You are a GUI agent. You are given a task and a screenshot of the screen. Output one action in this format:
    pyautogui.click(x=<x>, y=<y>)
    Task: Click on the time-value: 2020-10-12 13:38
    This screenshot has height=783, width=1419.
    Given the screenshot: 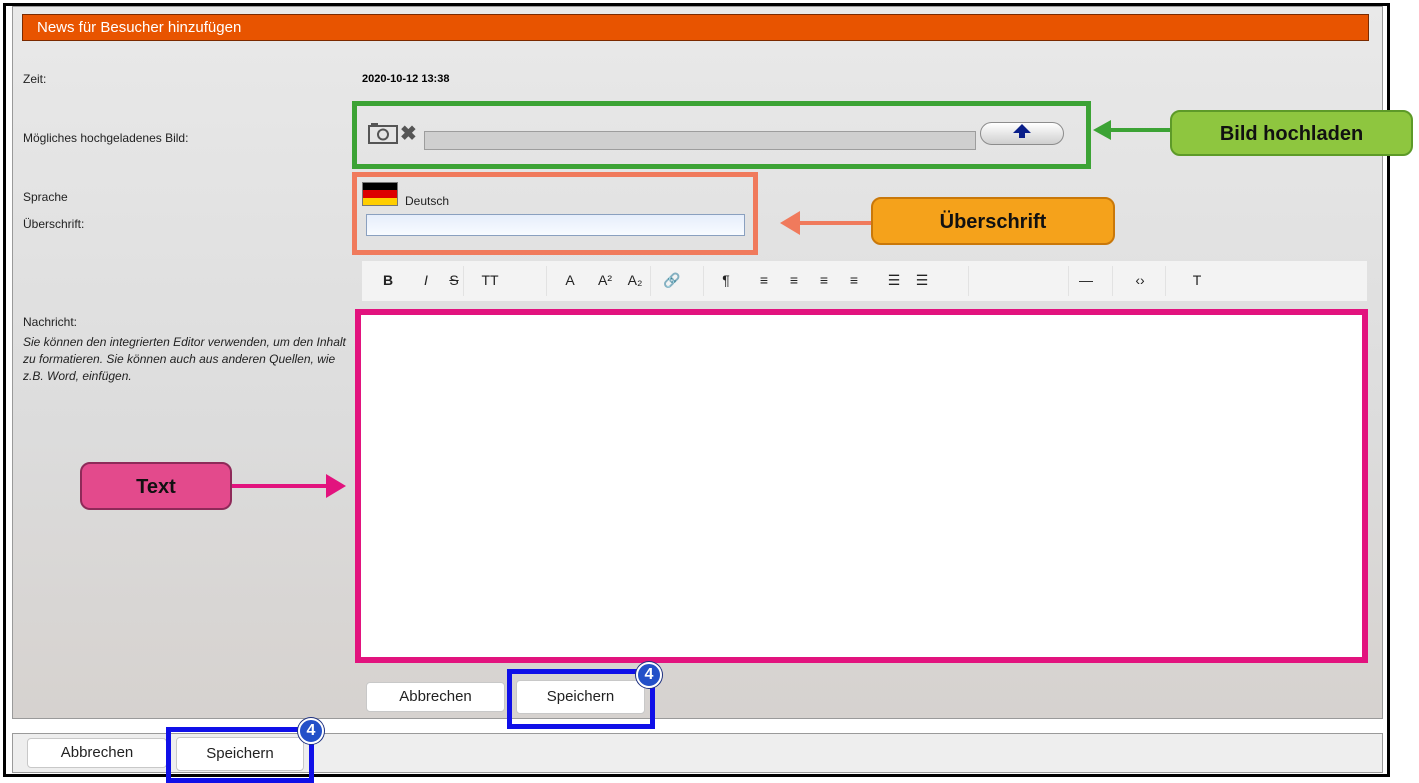 What is the action you would take?
    pyautogui.click(x=406, y=79)
    